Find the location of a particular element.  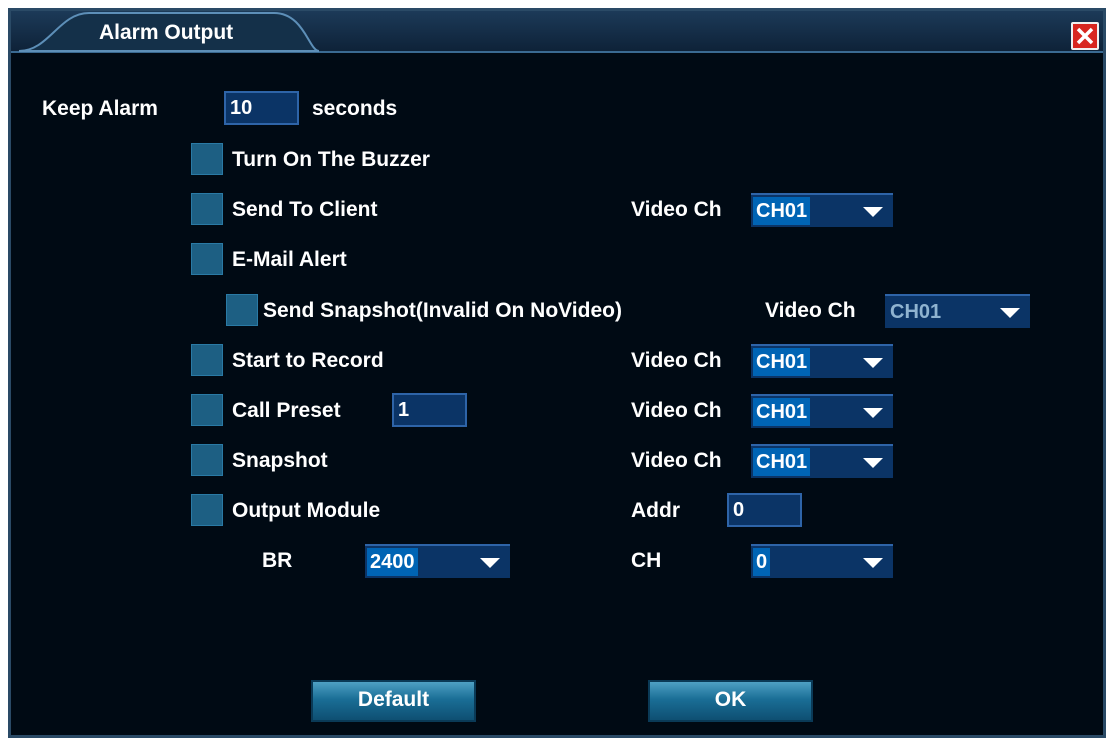

call-preset-label: Call Preset is located at coordinates (286, 410).